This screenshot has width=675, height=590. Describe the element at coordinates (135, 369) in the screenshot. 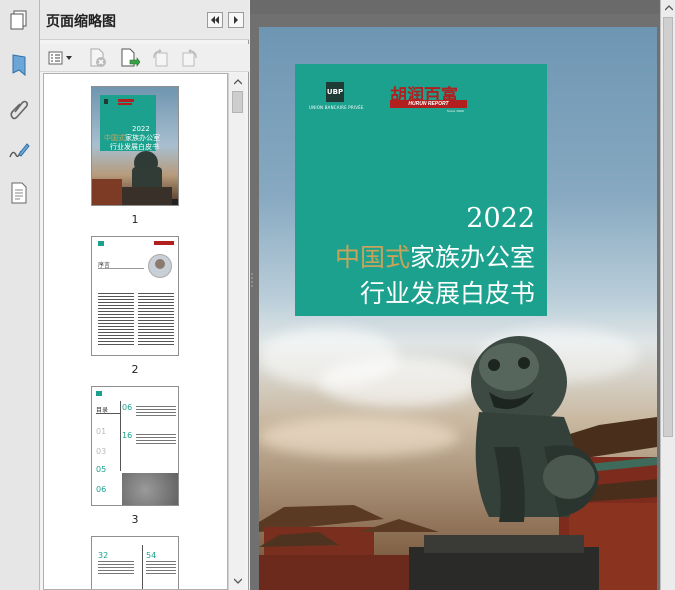

I see `thumbnail-number: 2` at that location.